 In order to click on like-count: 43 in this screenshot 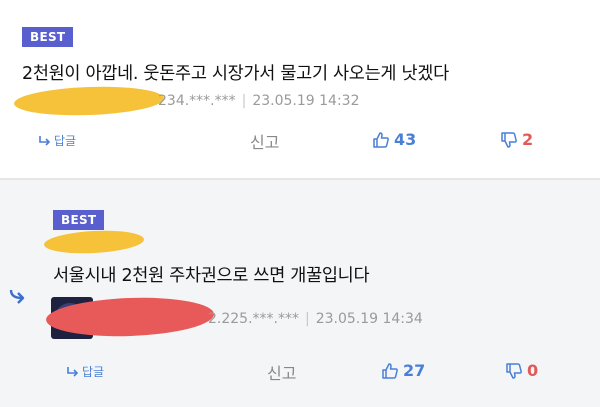, I will do `click(405, 139)`.